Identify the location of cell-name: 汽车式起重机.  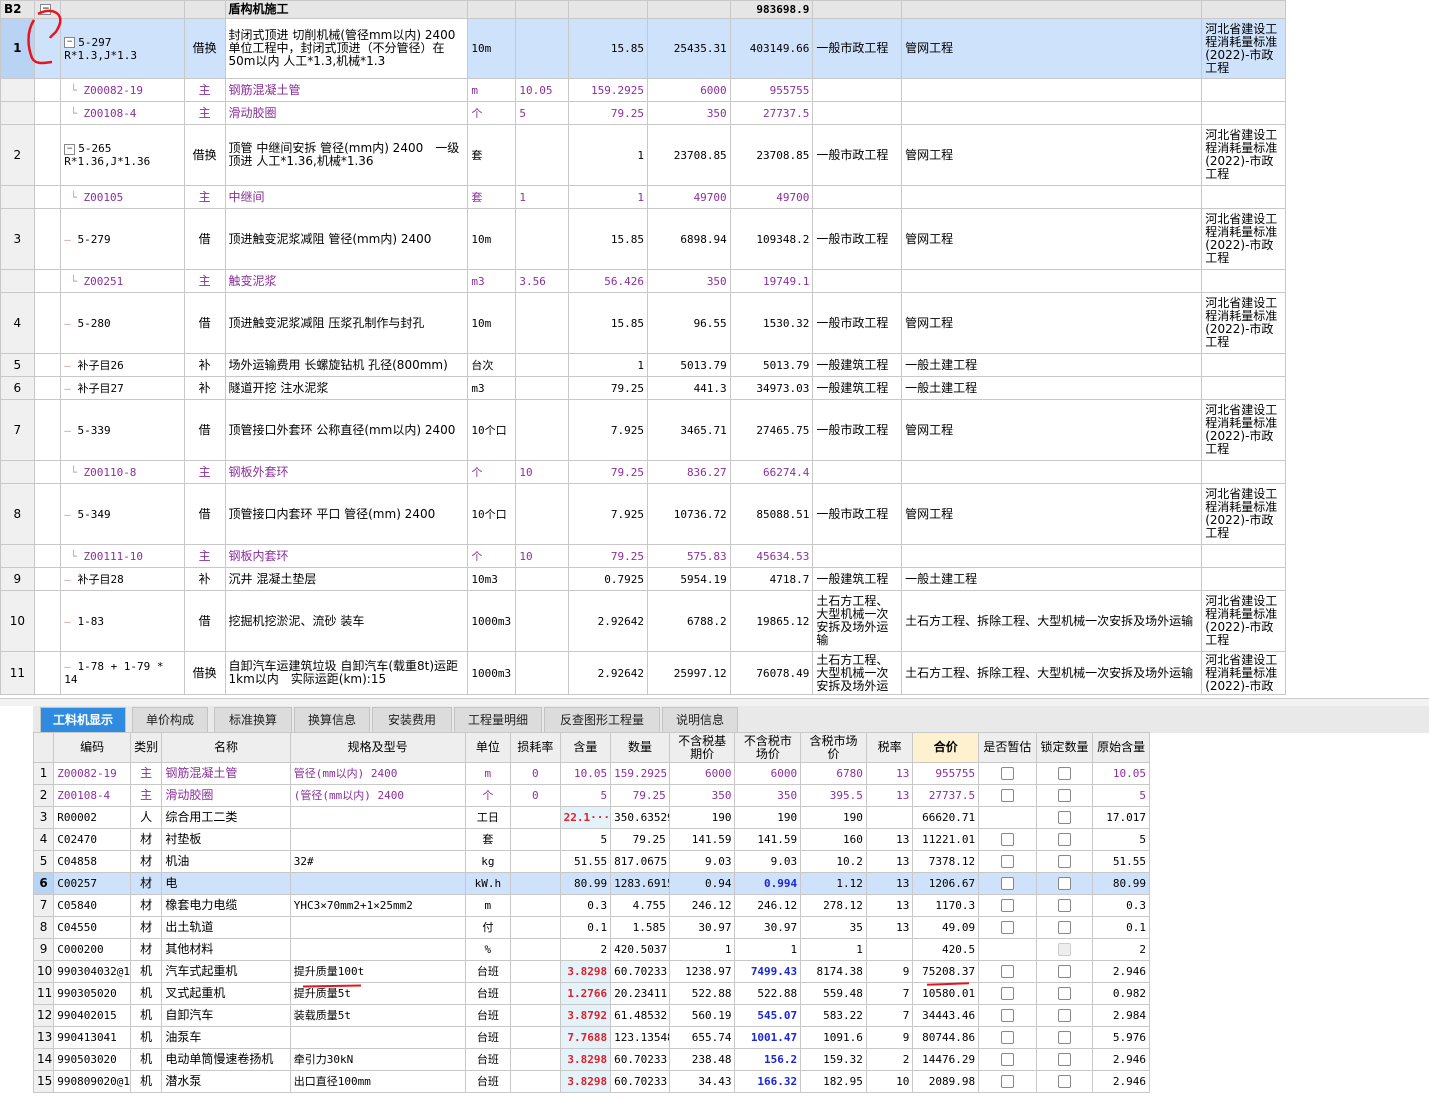
(226, 971).